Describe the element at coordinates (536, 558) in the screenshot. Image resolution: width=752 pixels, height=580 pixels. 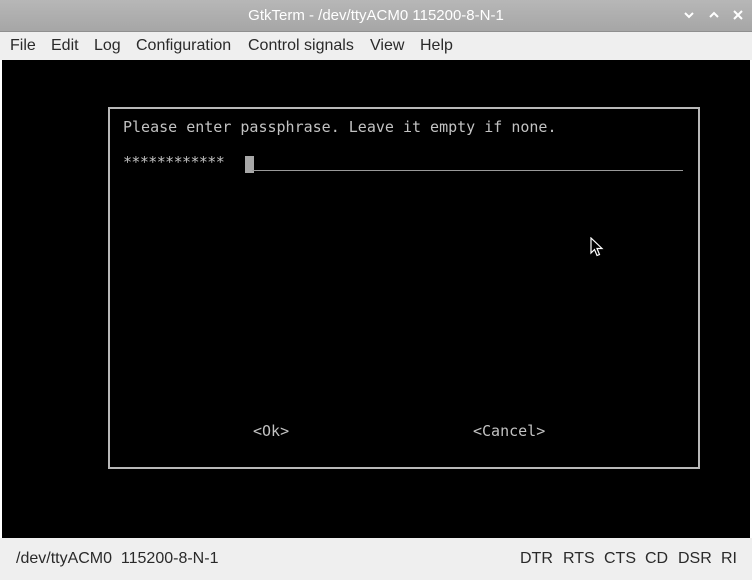
I see `signal-dtr: DTR` at that location.